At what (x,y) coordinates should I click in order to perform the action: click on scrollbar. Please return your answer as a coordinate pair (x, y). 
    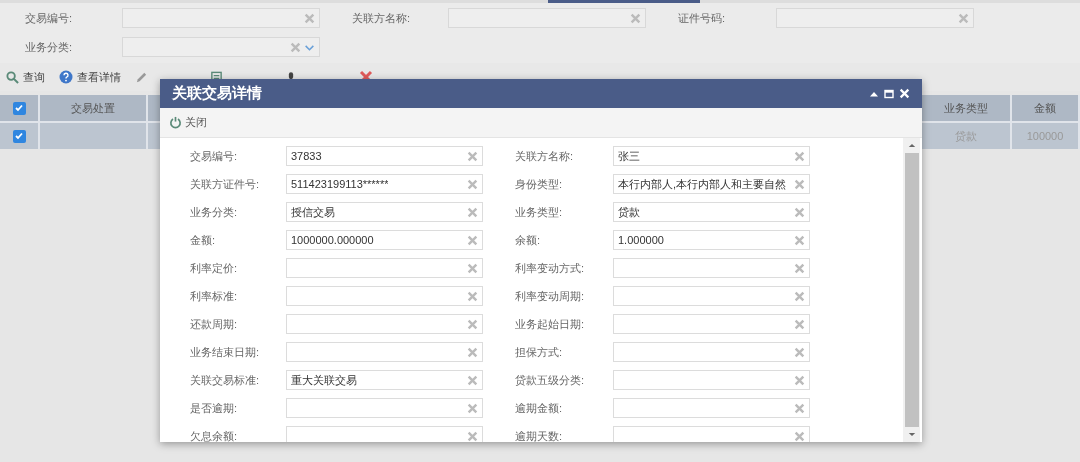
    Looking at the image, I should click on (911, 290).